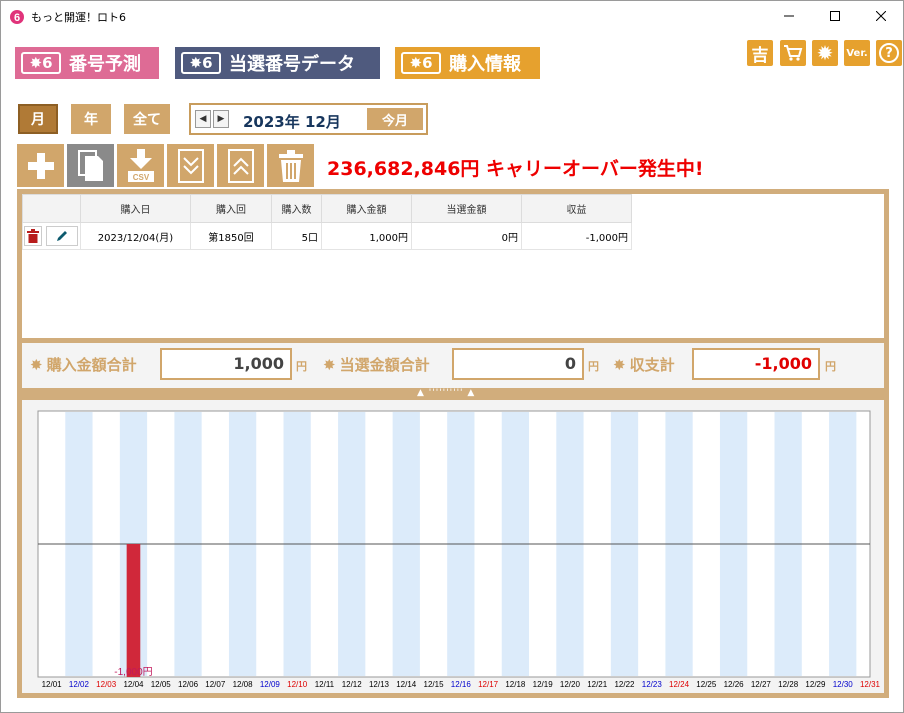 This screenshot has width=904, height=713. I want to click on scroll-up-button, so click(240, 165).